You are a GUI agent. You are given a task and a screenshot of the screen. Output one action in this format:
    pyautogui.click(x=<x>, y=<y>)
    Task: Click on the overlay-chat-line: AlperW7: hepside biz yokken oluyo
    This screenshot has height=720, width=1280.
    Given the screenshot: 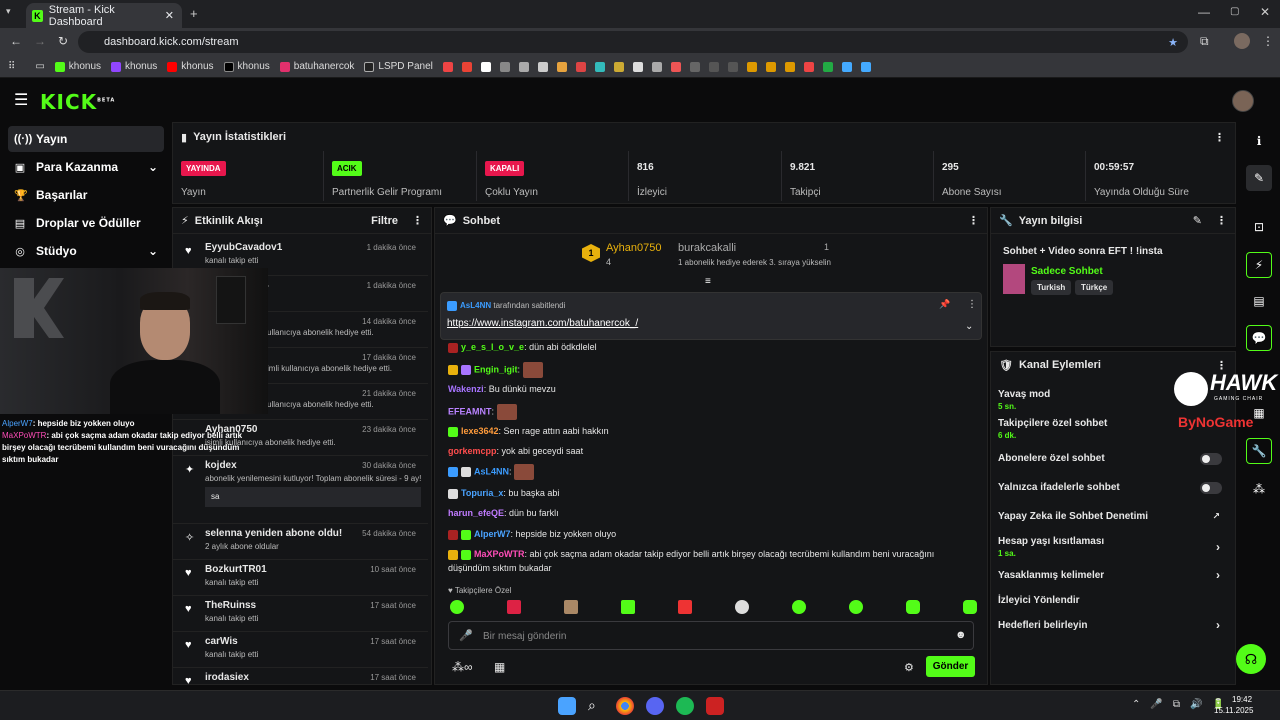 What is the action you would take?
    pyautogui.click(x=68, y=423)
    